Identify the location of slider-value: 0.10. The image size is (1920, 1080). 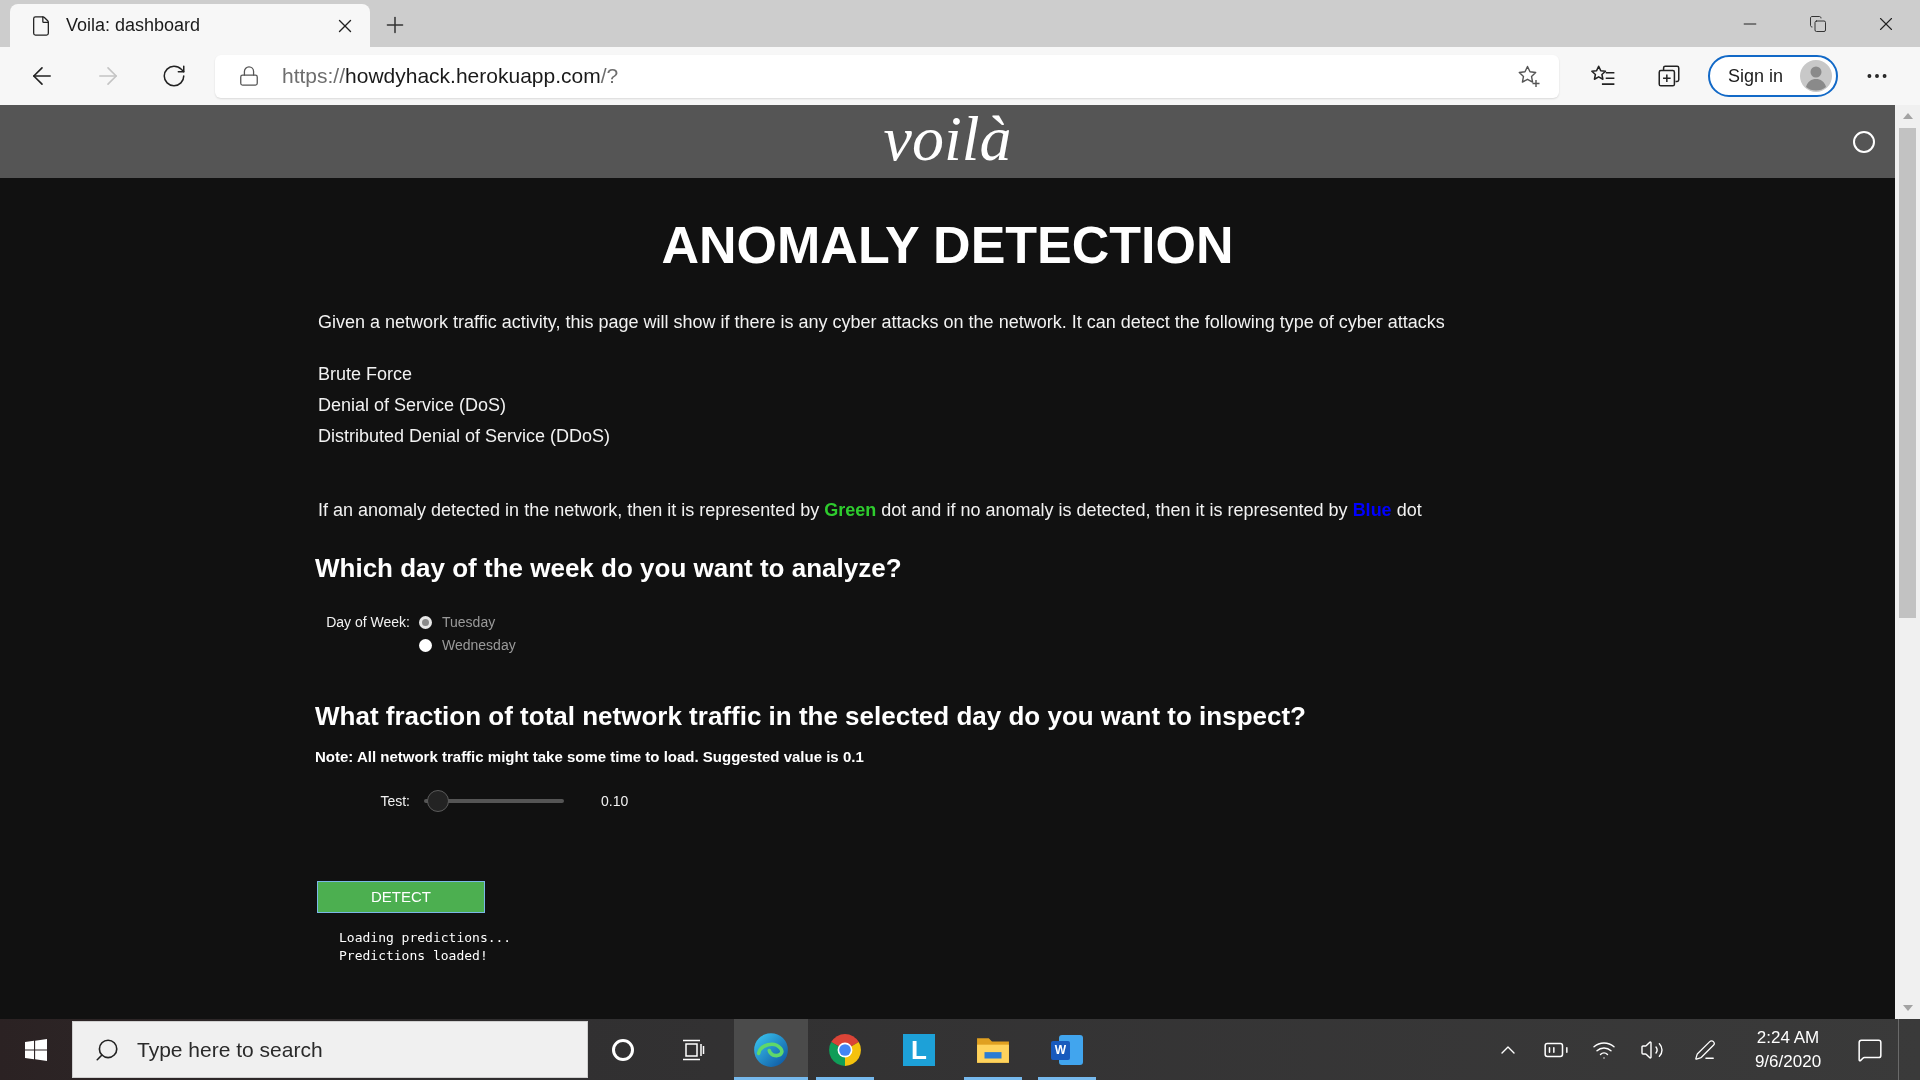
(615, 801).